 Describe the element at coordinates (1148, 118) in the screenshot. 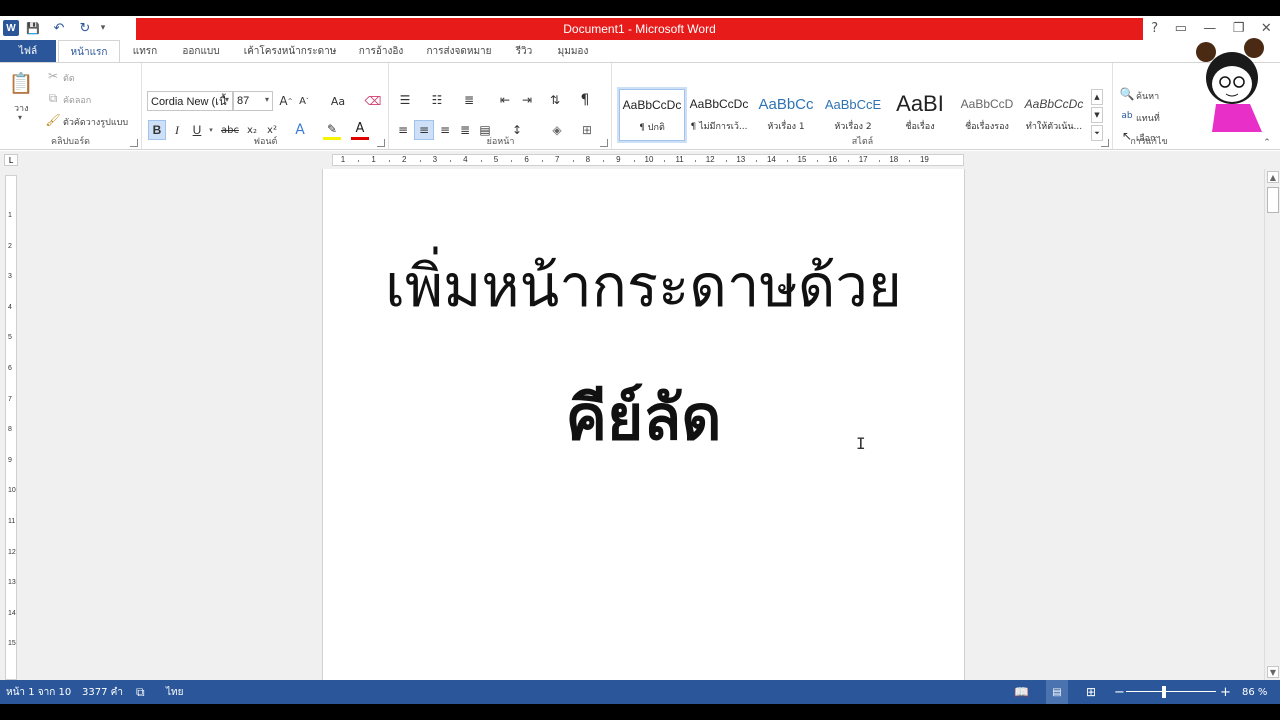

I see `replace-button: แทนที่` at that location.